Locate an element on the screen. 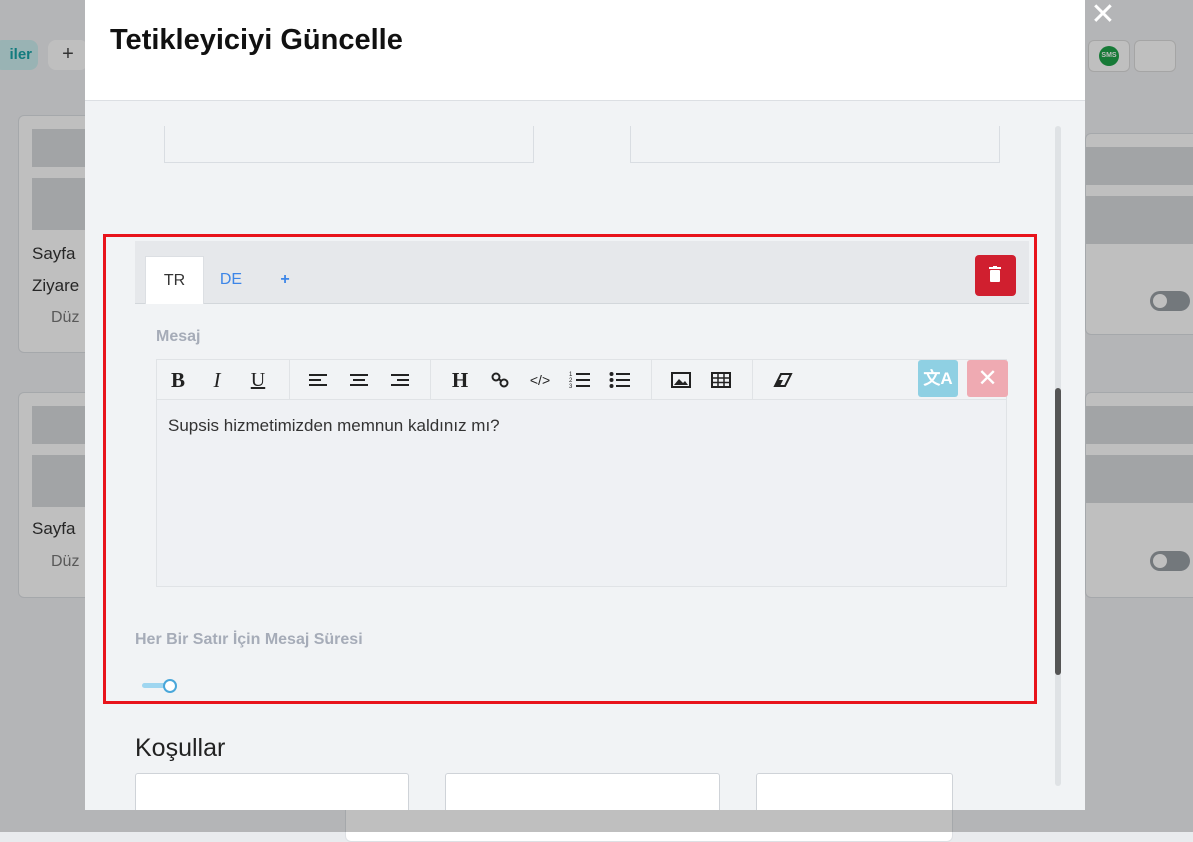  scrollbar-thumb is located at coordinates (1058, 531).